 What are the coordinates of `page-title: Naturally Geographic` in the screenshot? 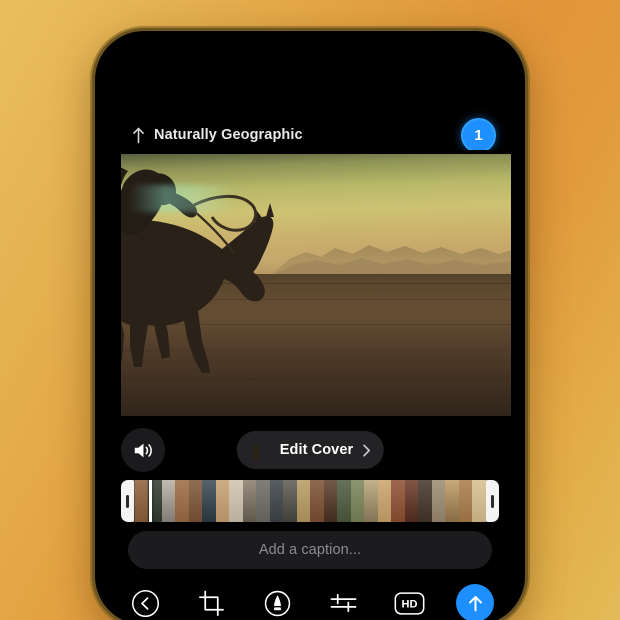 It's located at (228, 135).